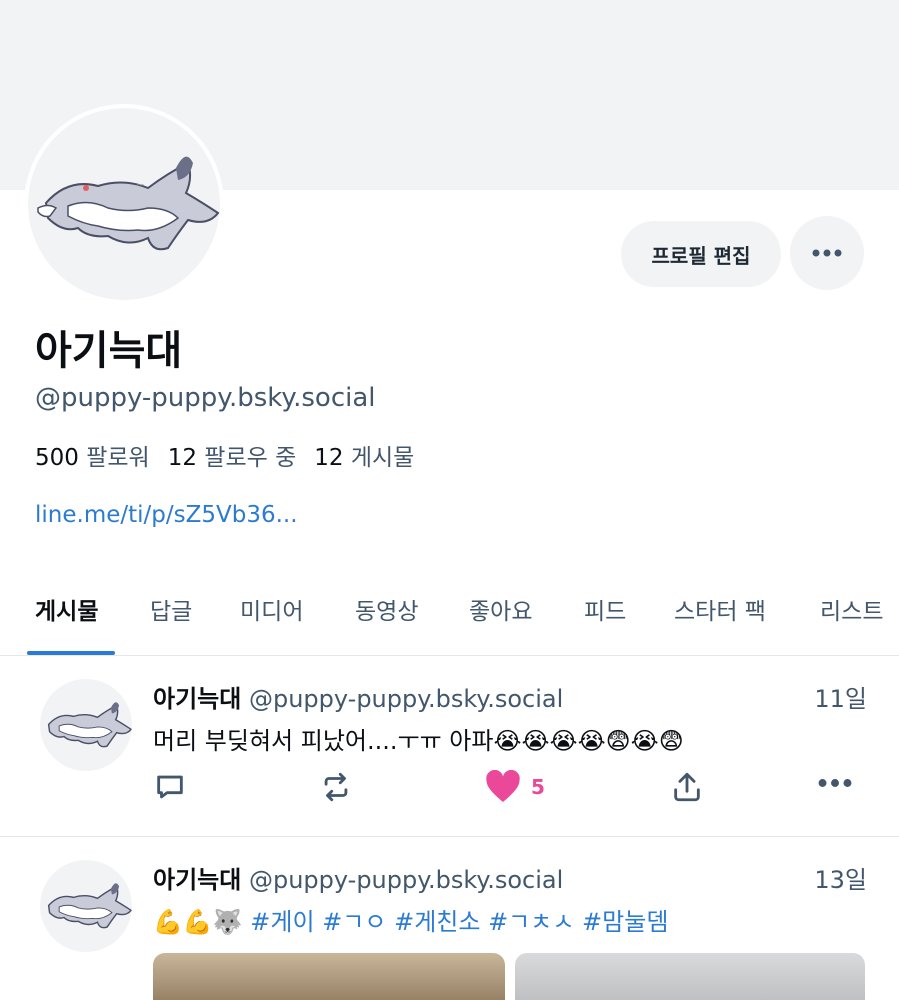 Image resolution: width=899 pixels, height=1000 pixels. I want to click on post-actions: 5, so click(508, 790).